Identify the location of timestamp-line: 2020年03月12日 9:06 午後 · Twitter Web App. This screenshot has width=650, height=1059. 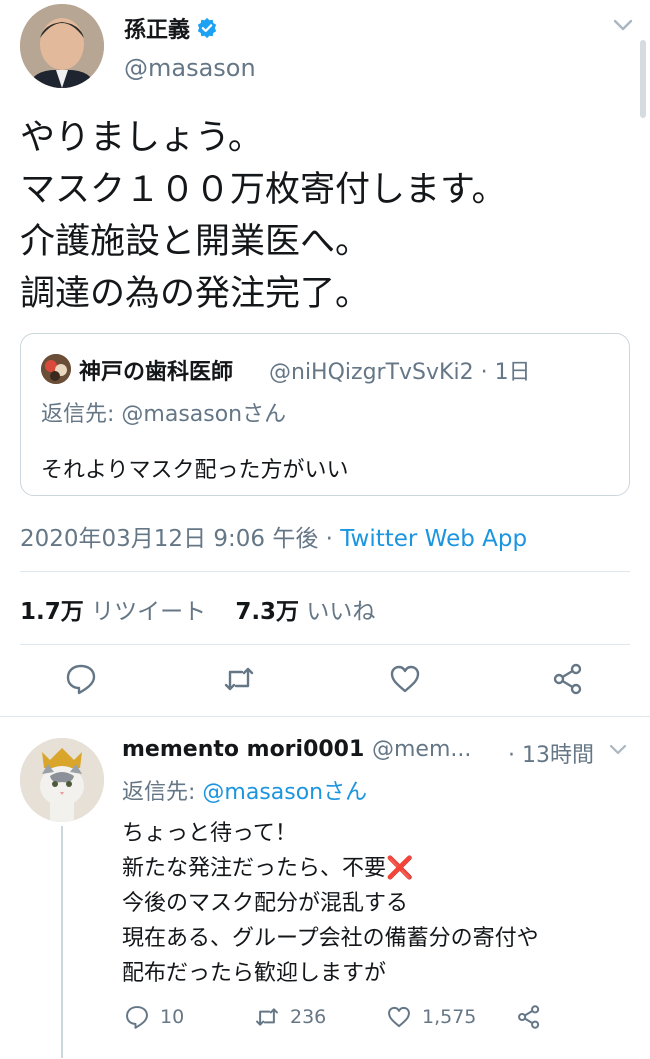
(273, 536).